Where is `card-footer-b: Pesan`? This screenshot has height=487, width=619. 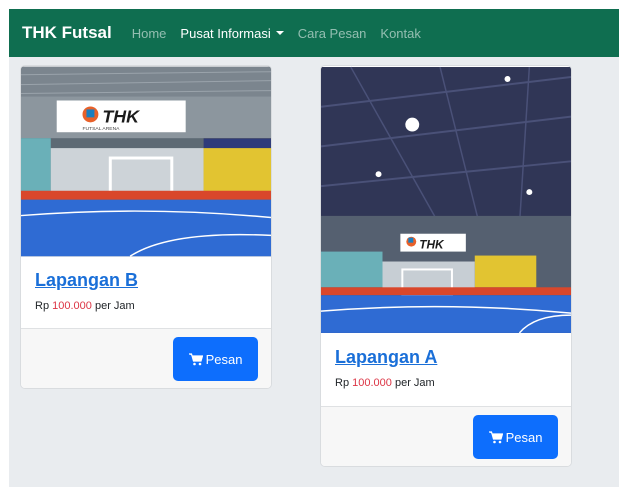 card-footer-b: Pesan is located at coordinates (146, 358).